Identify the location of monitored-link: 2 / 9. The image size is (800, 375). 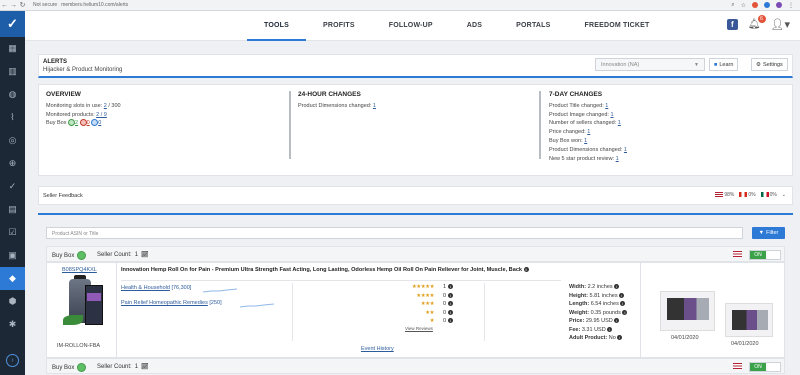
(101, 115).